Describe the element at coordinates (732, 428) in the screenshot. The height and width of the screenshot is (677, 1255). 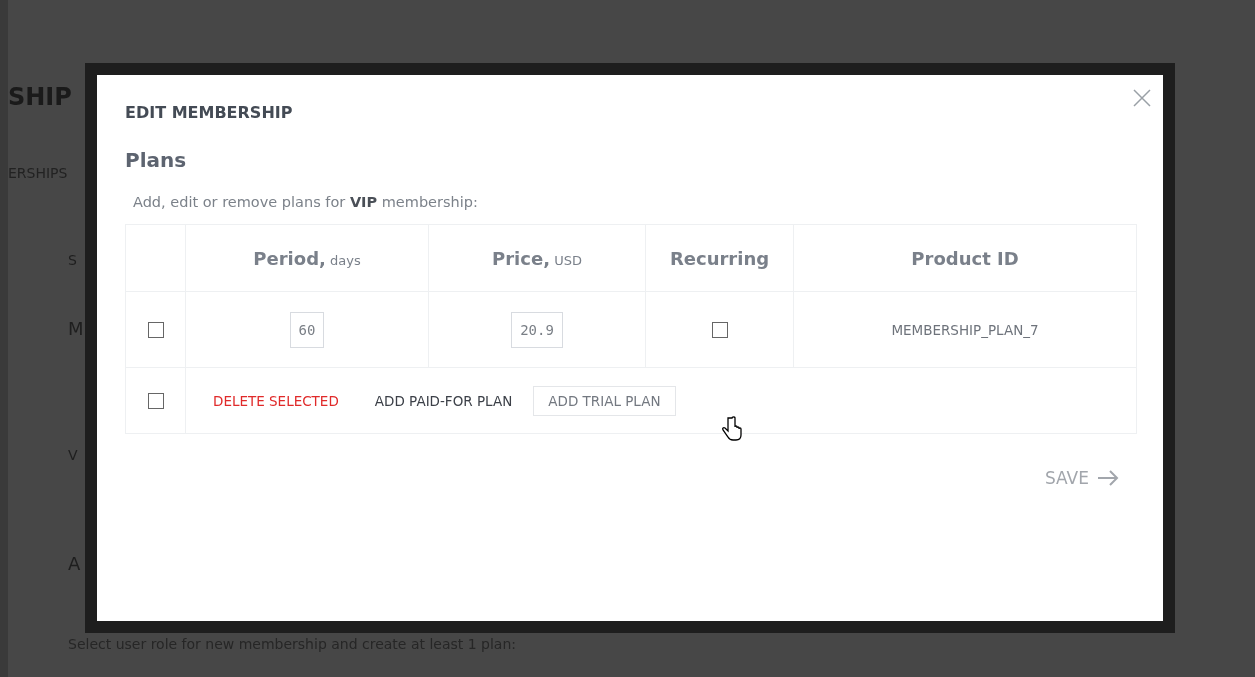
I see `hand-cursor-icon` at that location.